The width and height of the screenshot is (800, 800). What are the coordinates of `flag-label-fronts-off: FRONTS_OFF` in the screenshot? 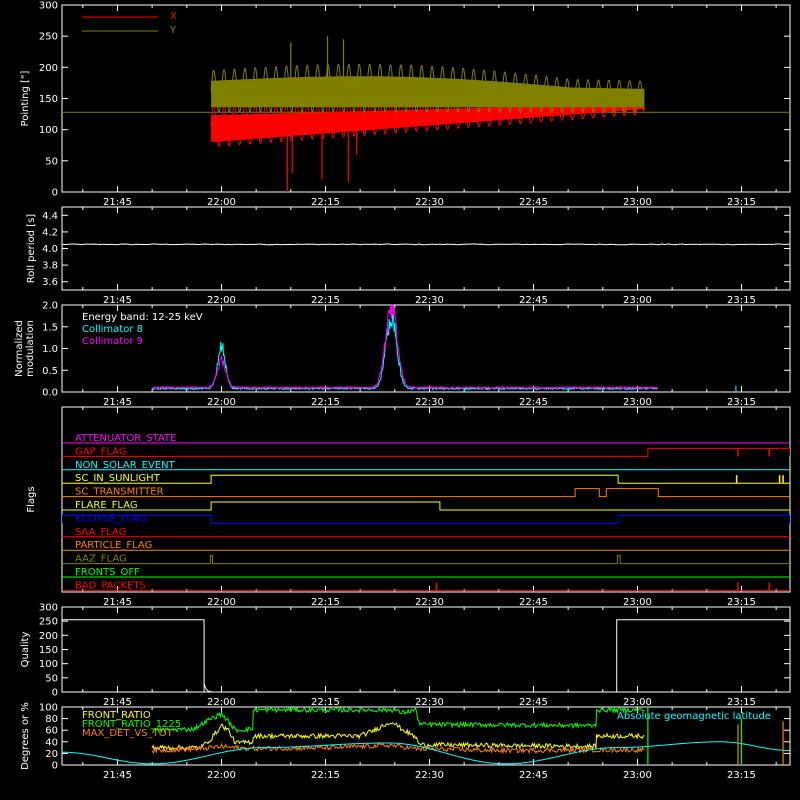 It's located at (107, 572).